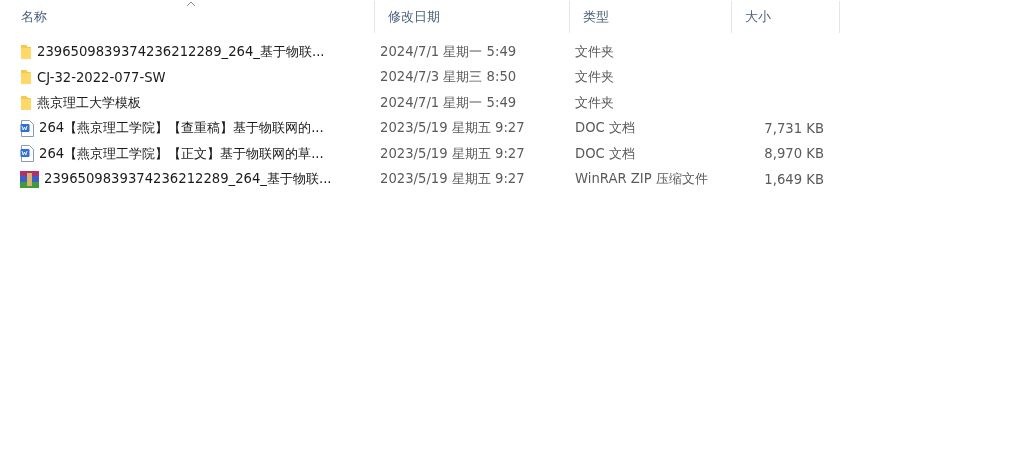  Describe the element at coordinates (794, 128) in the screenshot. I see `file-size: 7,731 KB` at that location.